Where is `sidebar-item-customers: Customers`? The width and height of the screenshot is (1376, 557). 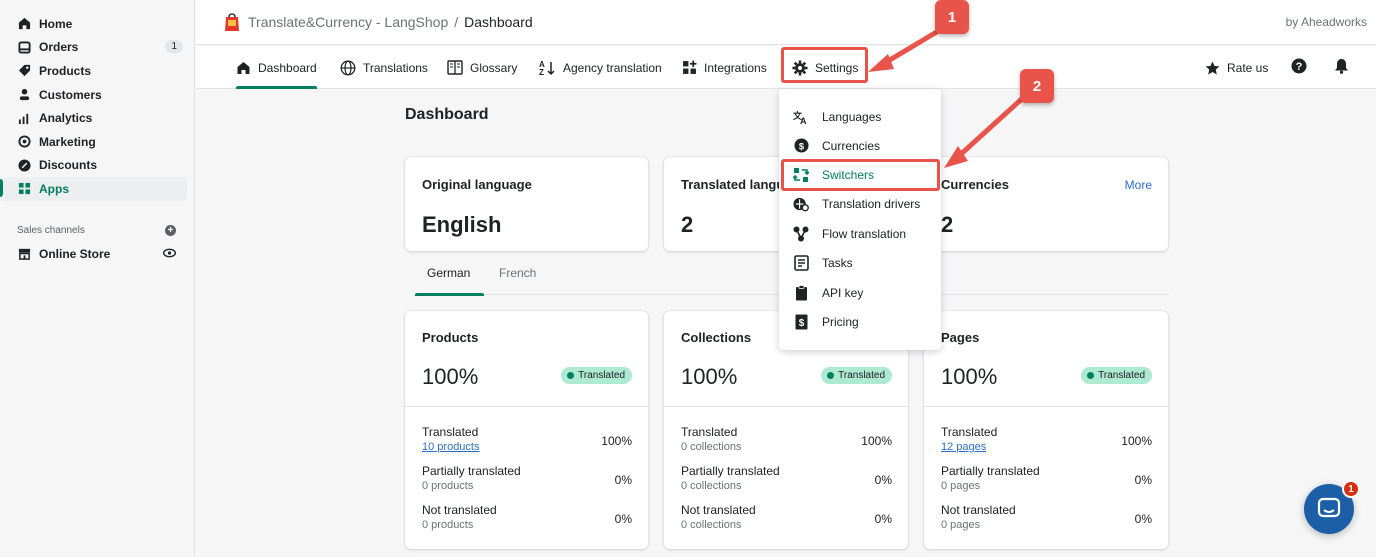 sidebar-item-customers: Customers is located at coordinates (97, 95).